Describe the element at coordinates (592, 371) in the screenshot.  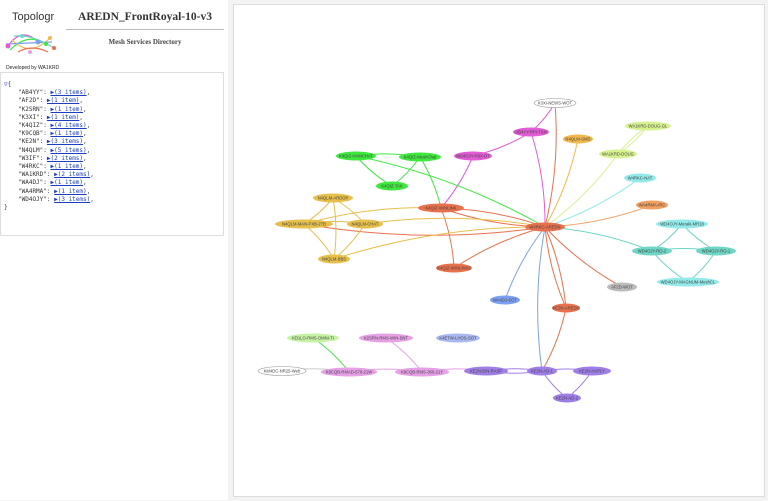
I see `graph-node: KE2N-HAPLY` at that location.